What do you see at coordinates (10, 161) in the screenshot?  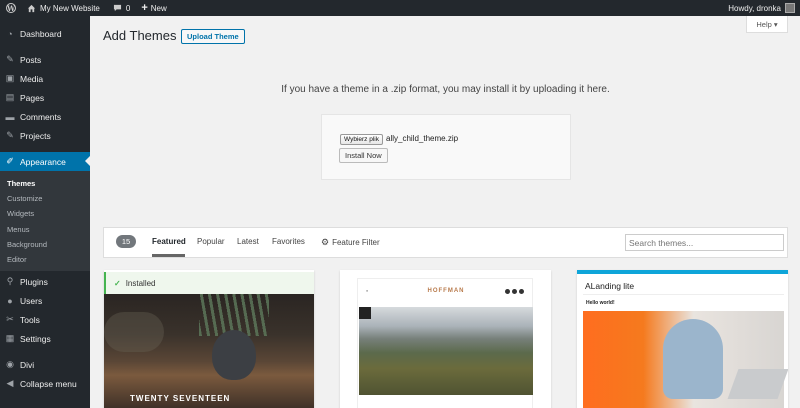 I see `brush-icon: ✐` at bounding box center [10, 161].